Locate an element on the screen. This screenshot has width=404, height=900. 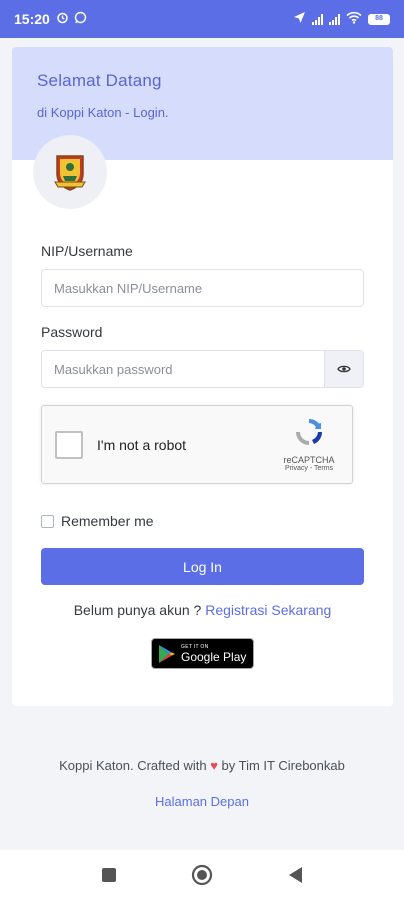
footer-text-before: Koppi Katon. Crafted with is located at coordinates (133, 765).